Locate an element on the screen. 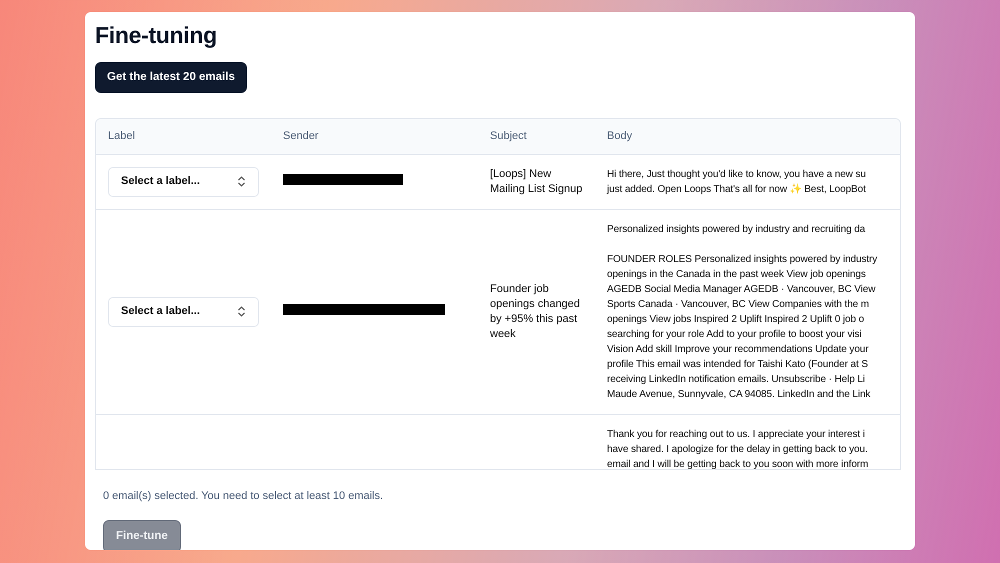  body-text-line: FOUNDER ROLES Personalized insights powered by industry is located at coordinates (742, 259).